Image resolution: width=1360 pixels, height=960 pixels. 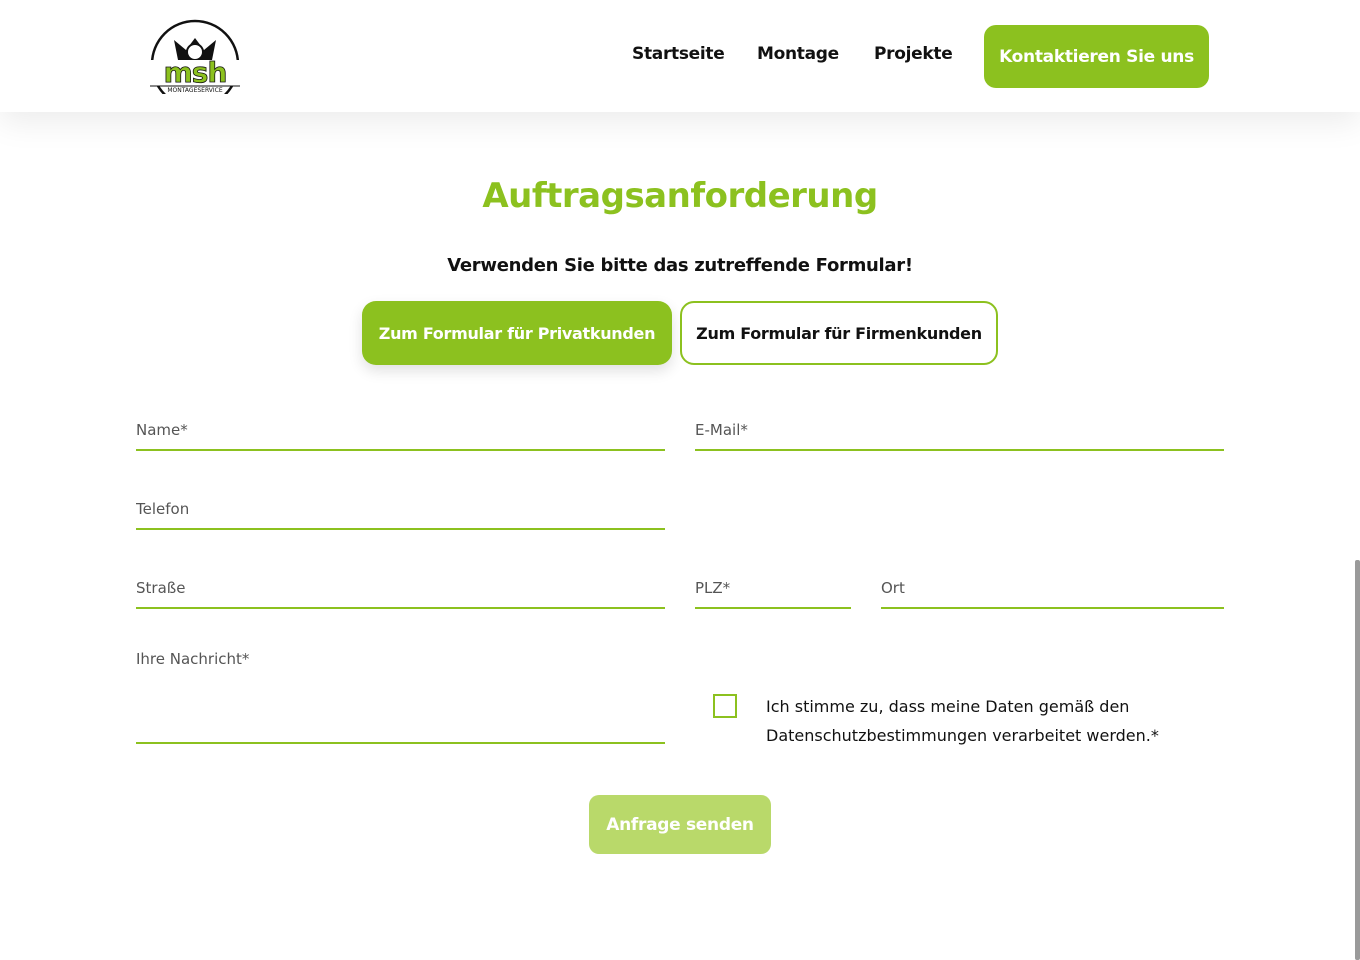 What do you see at coordinates (913, 54) in the screenshot?
I see `nav-projekte: Projekte` at bounding box center [913, 54].